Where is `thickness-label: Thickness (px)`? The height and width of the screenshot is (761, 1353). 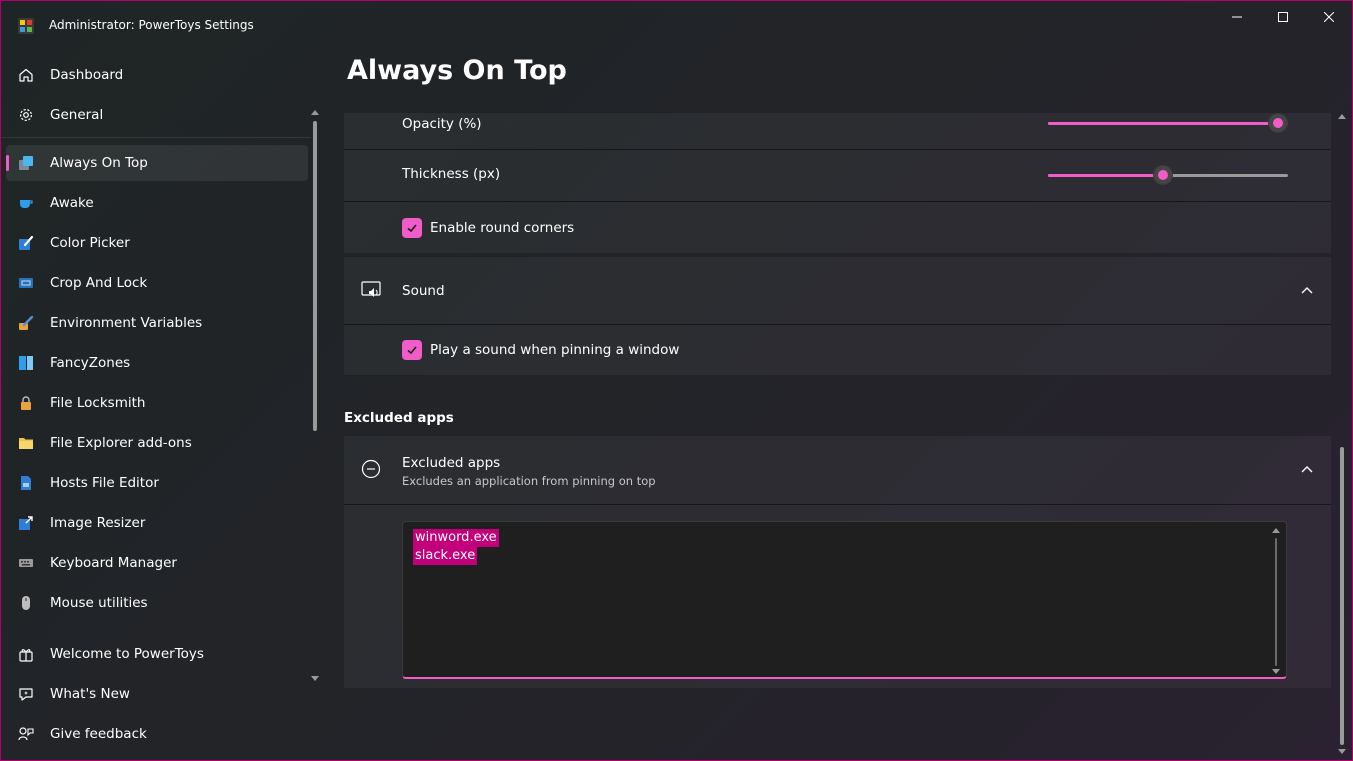
thickness-label: Thickness (px) is located at coordinates (451, 174).